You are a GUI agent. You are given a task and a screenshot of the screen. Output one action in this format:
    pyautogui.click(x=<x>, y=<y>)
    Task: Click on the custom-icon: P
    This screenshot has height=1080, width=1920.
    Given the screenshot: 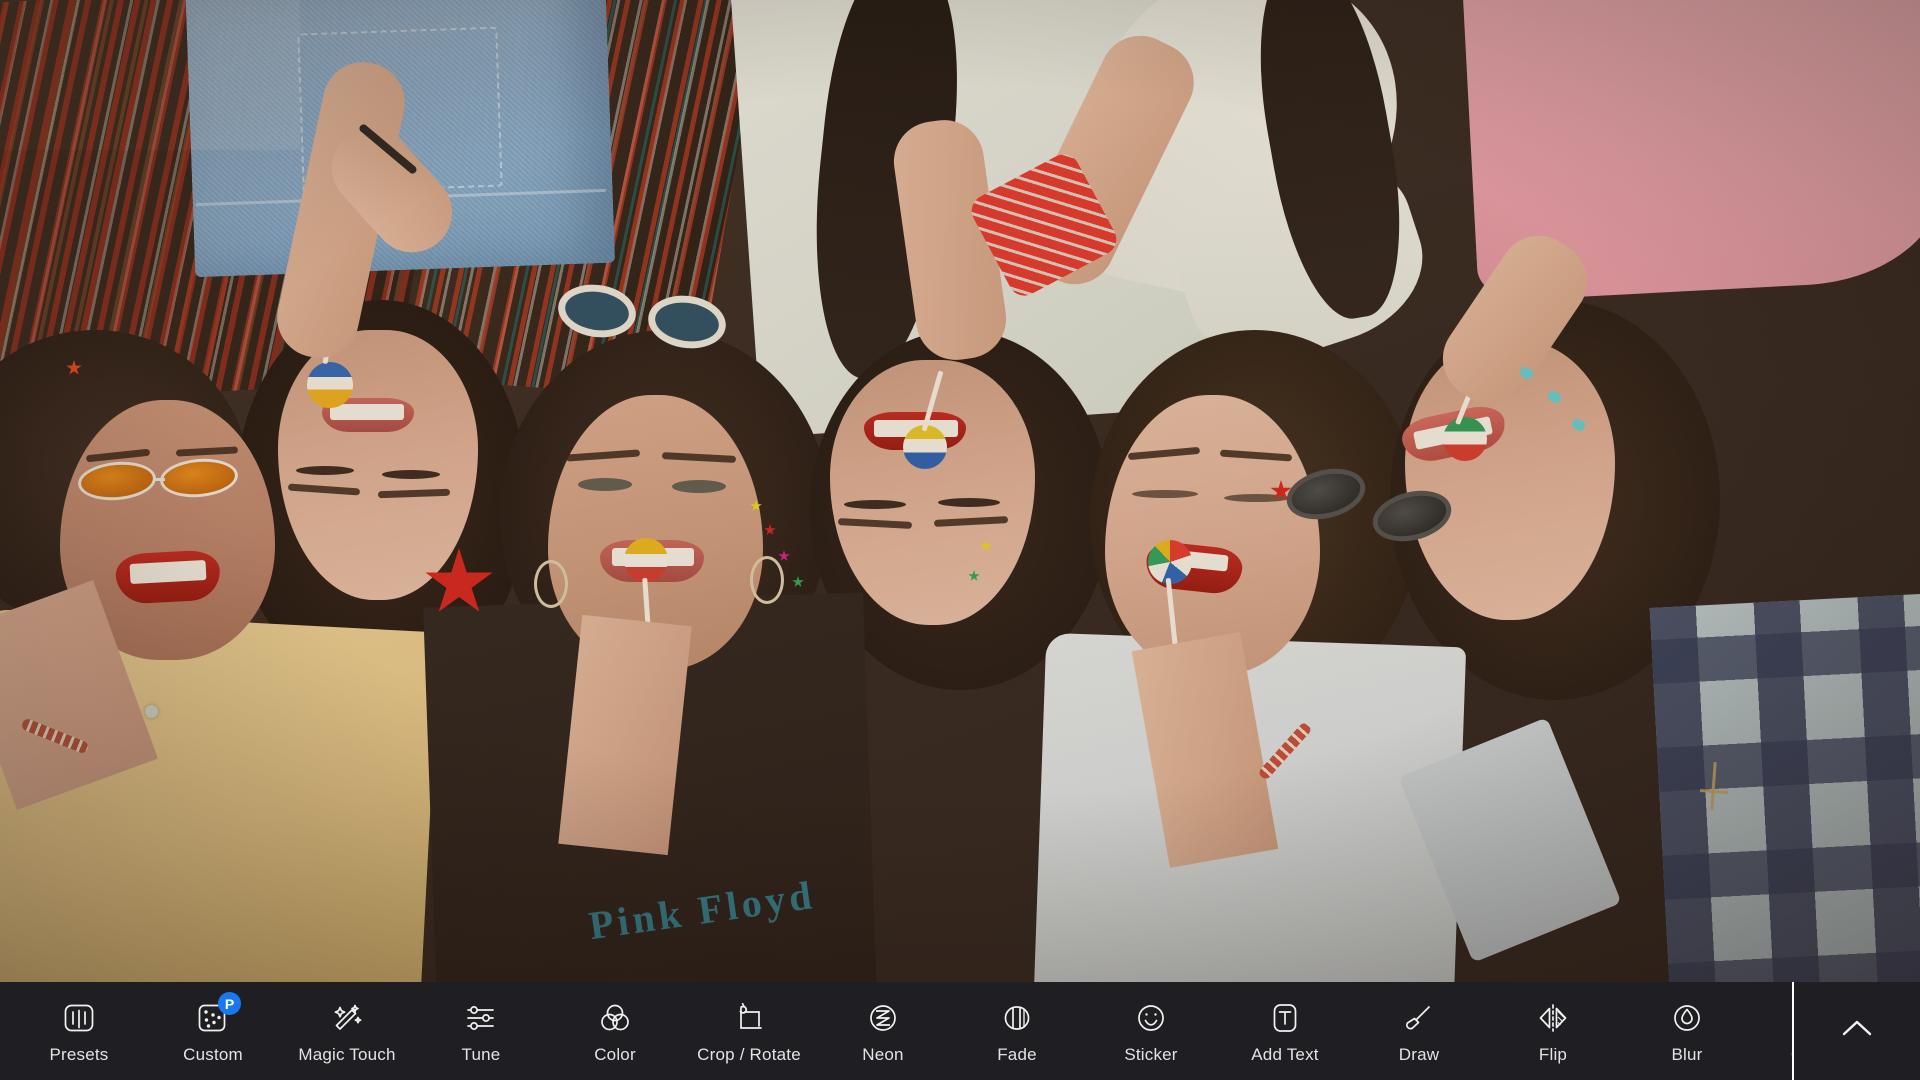 What is the action you would take?
    pyautogui.click(x=217, y=1014)
    